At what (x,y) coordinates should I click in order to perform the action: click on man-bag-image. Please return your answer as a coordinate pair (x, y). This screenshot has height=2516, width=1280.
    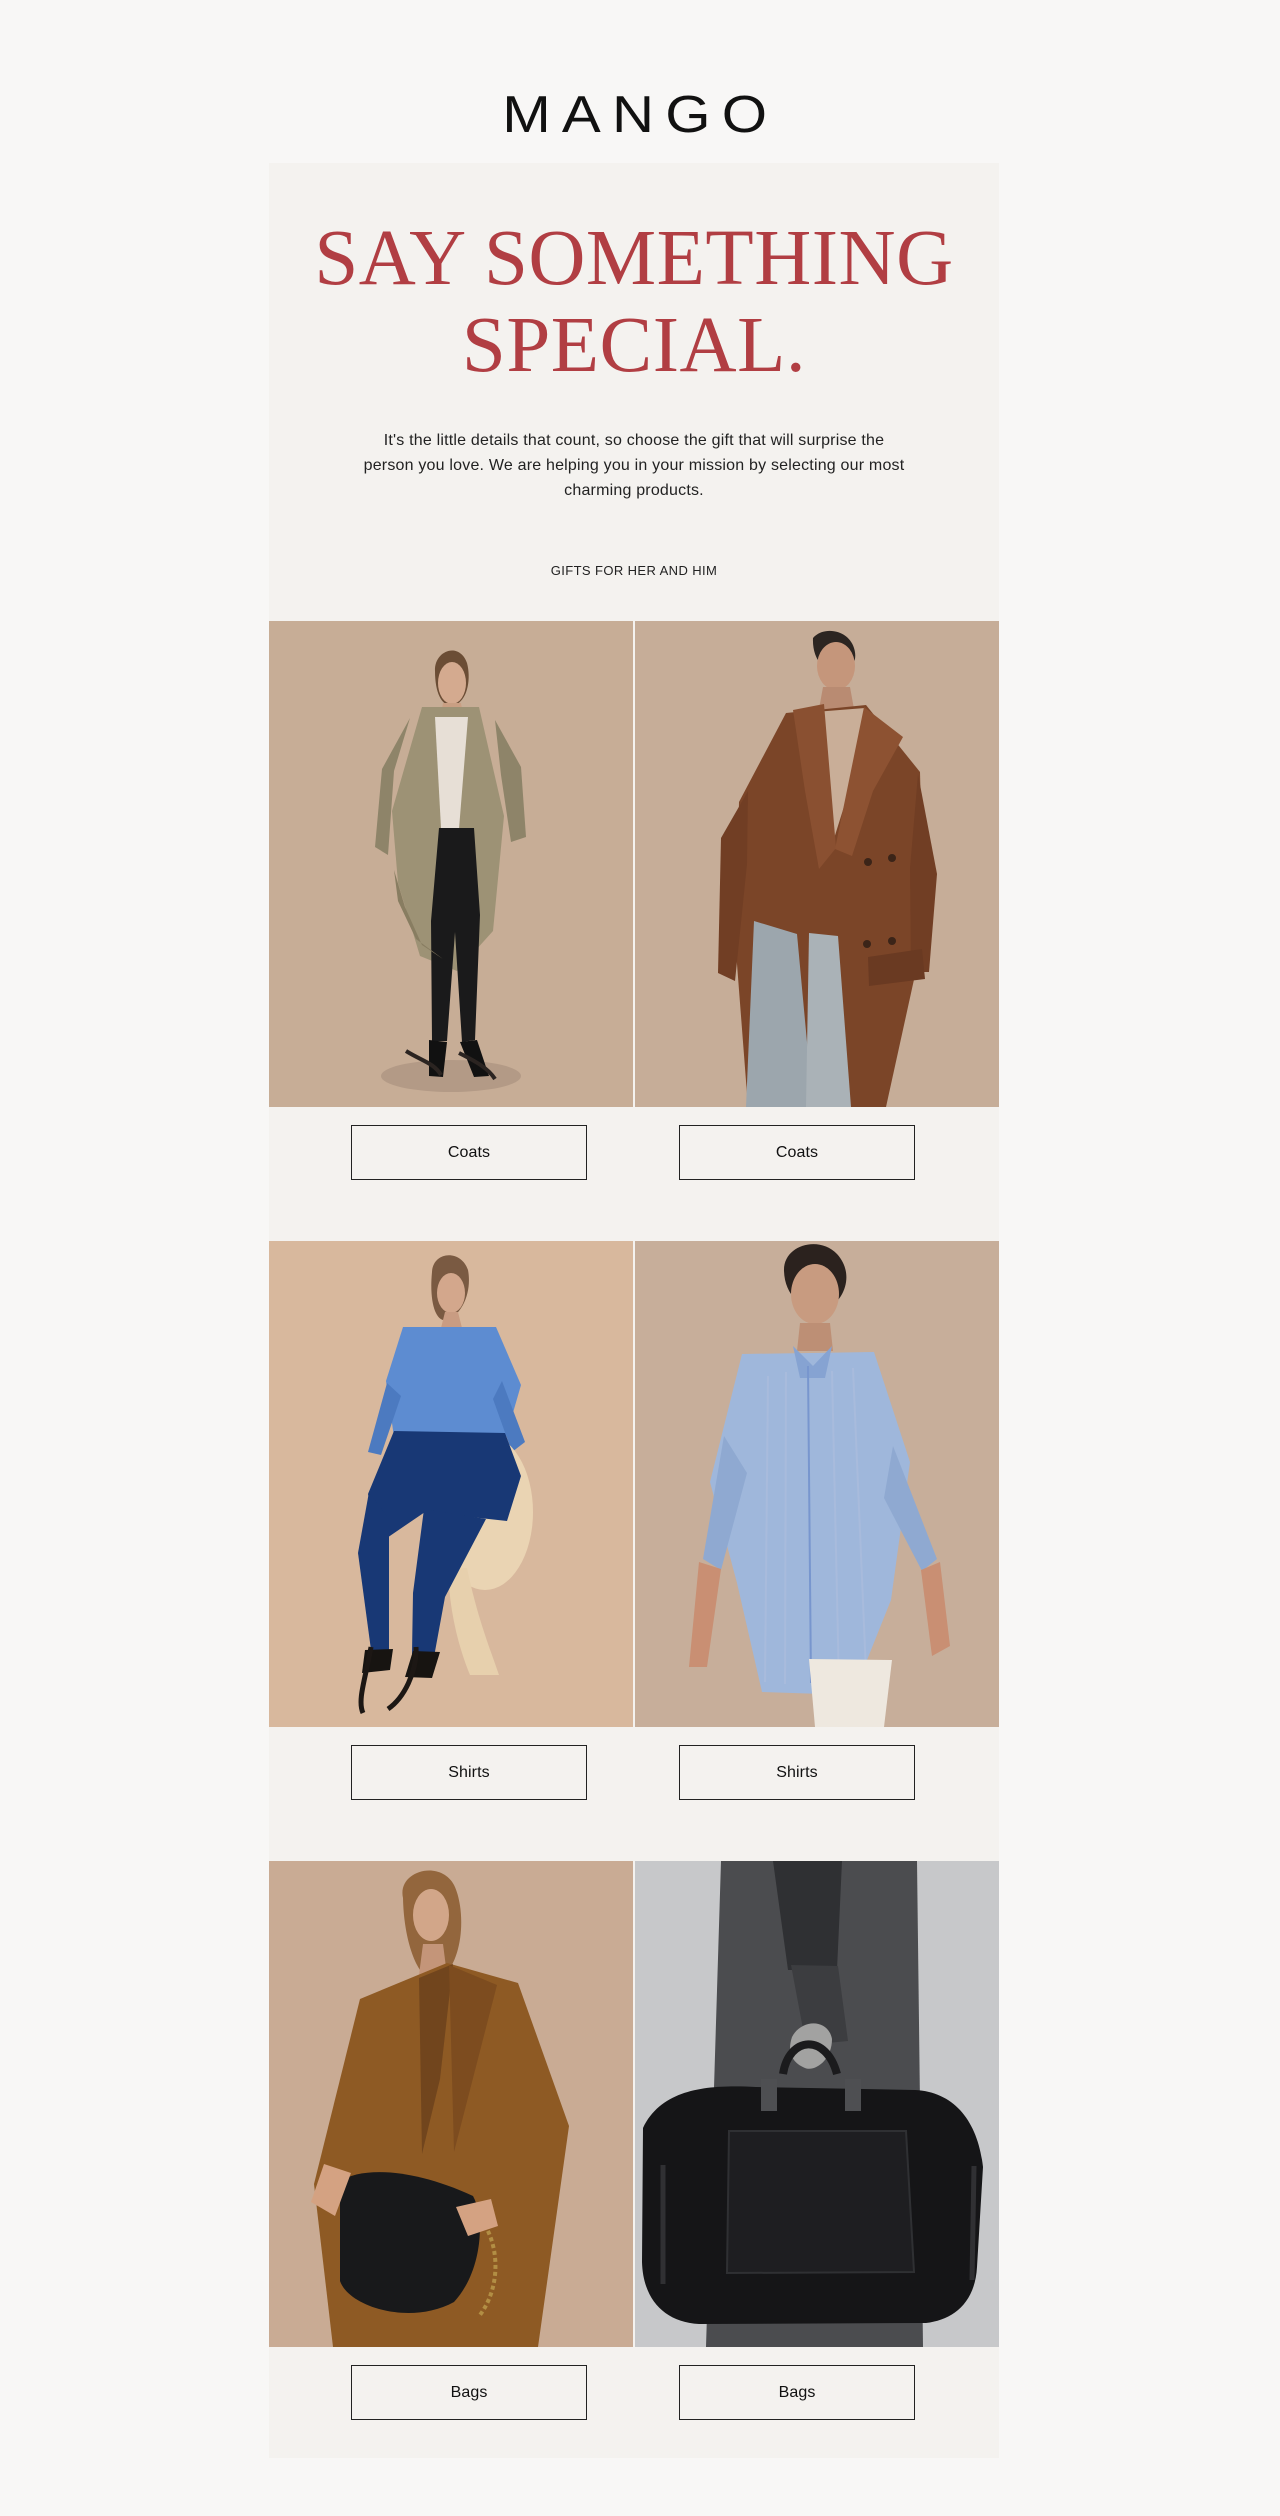
    Looking at the image, I should click on (817, 2104).